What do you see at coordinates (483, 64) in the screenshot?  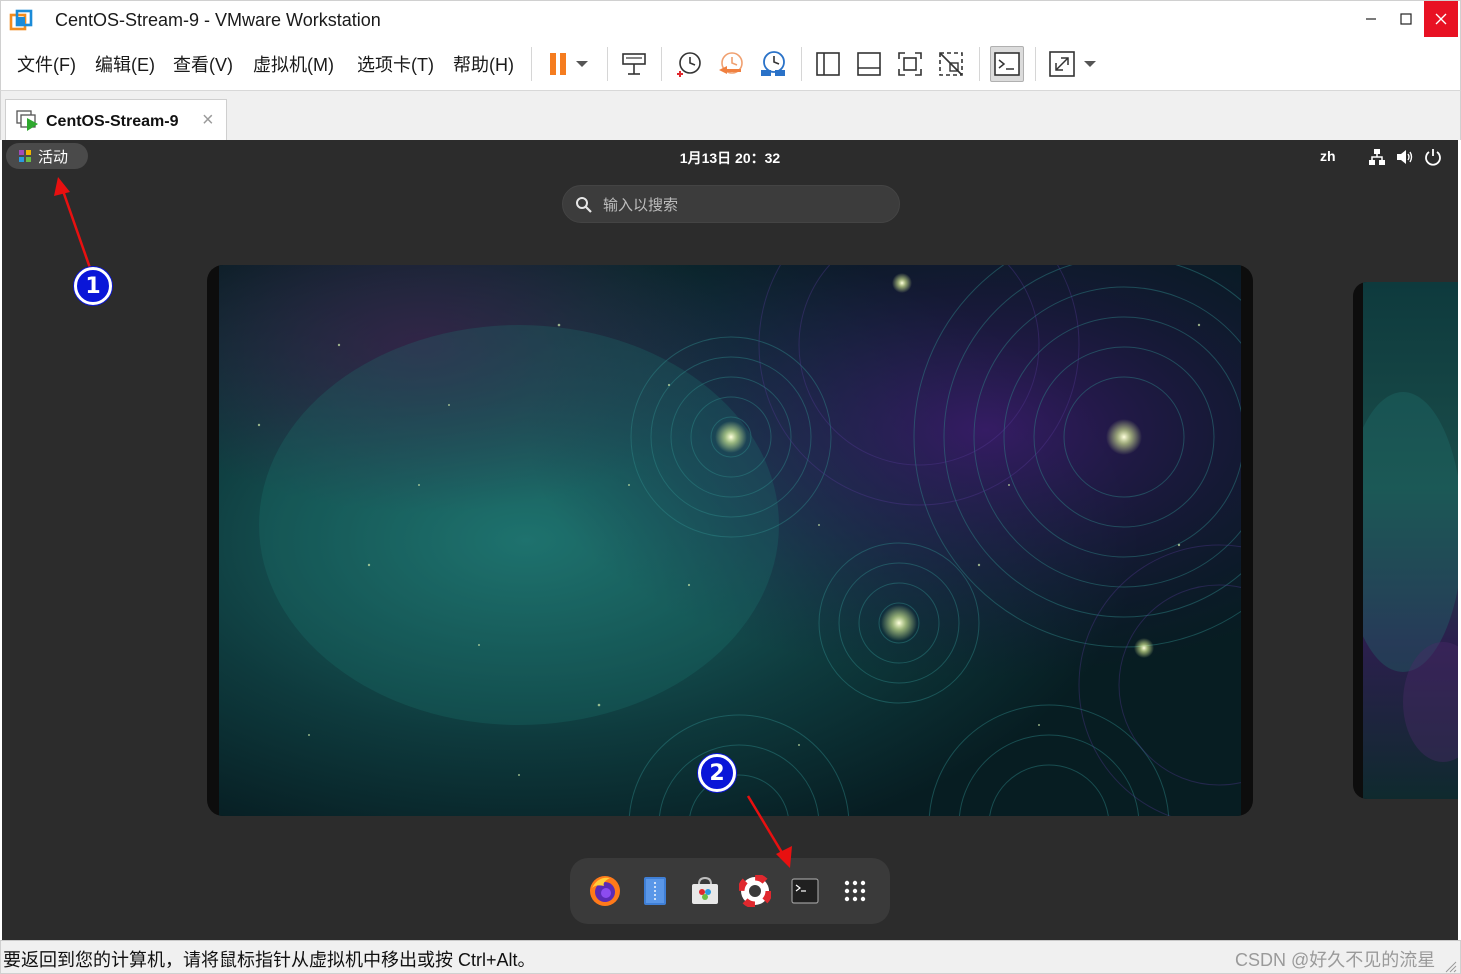 I see `menu-help: 帮助(H)` at bounding box center [483, 64].